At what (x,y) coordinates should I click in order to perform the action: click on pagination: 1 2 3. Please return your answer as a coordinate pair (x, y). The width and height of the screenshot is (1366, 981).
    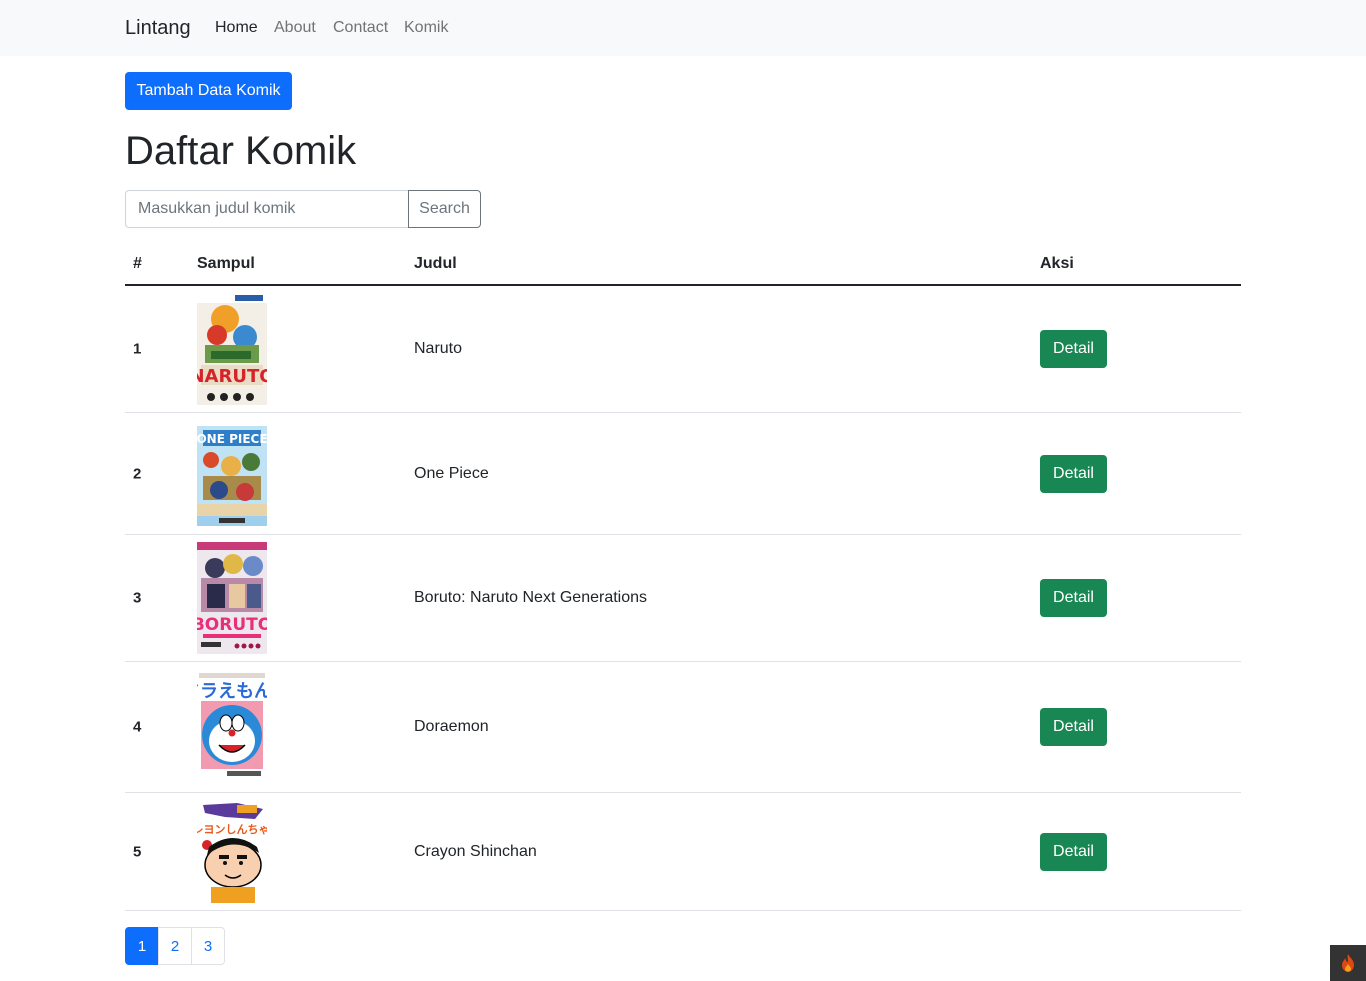
    Looking at the image, I should click on (175, 946).